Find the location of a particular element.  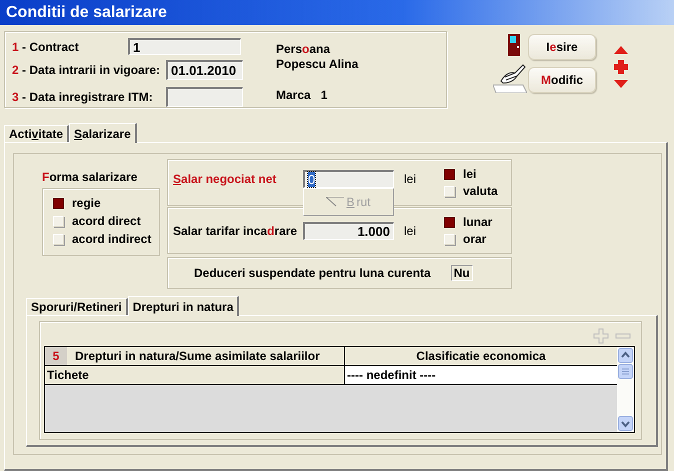

option-label: valuta is located at coordinates (480, 191).